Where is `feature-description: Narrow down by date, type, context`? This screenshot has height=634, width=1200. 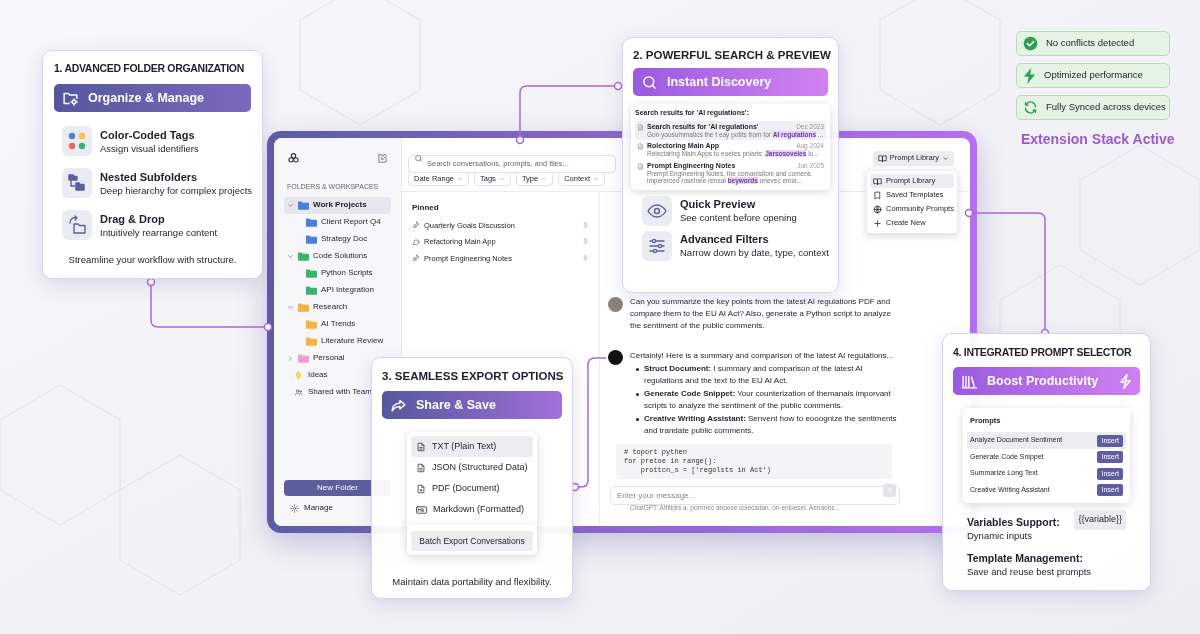 feature-description: Narrow down by date, type, context is located at coordinates (754, 252).